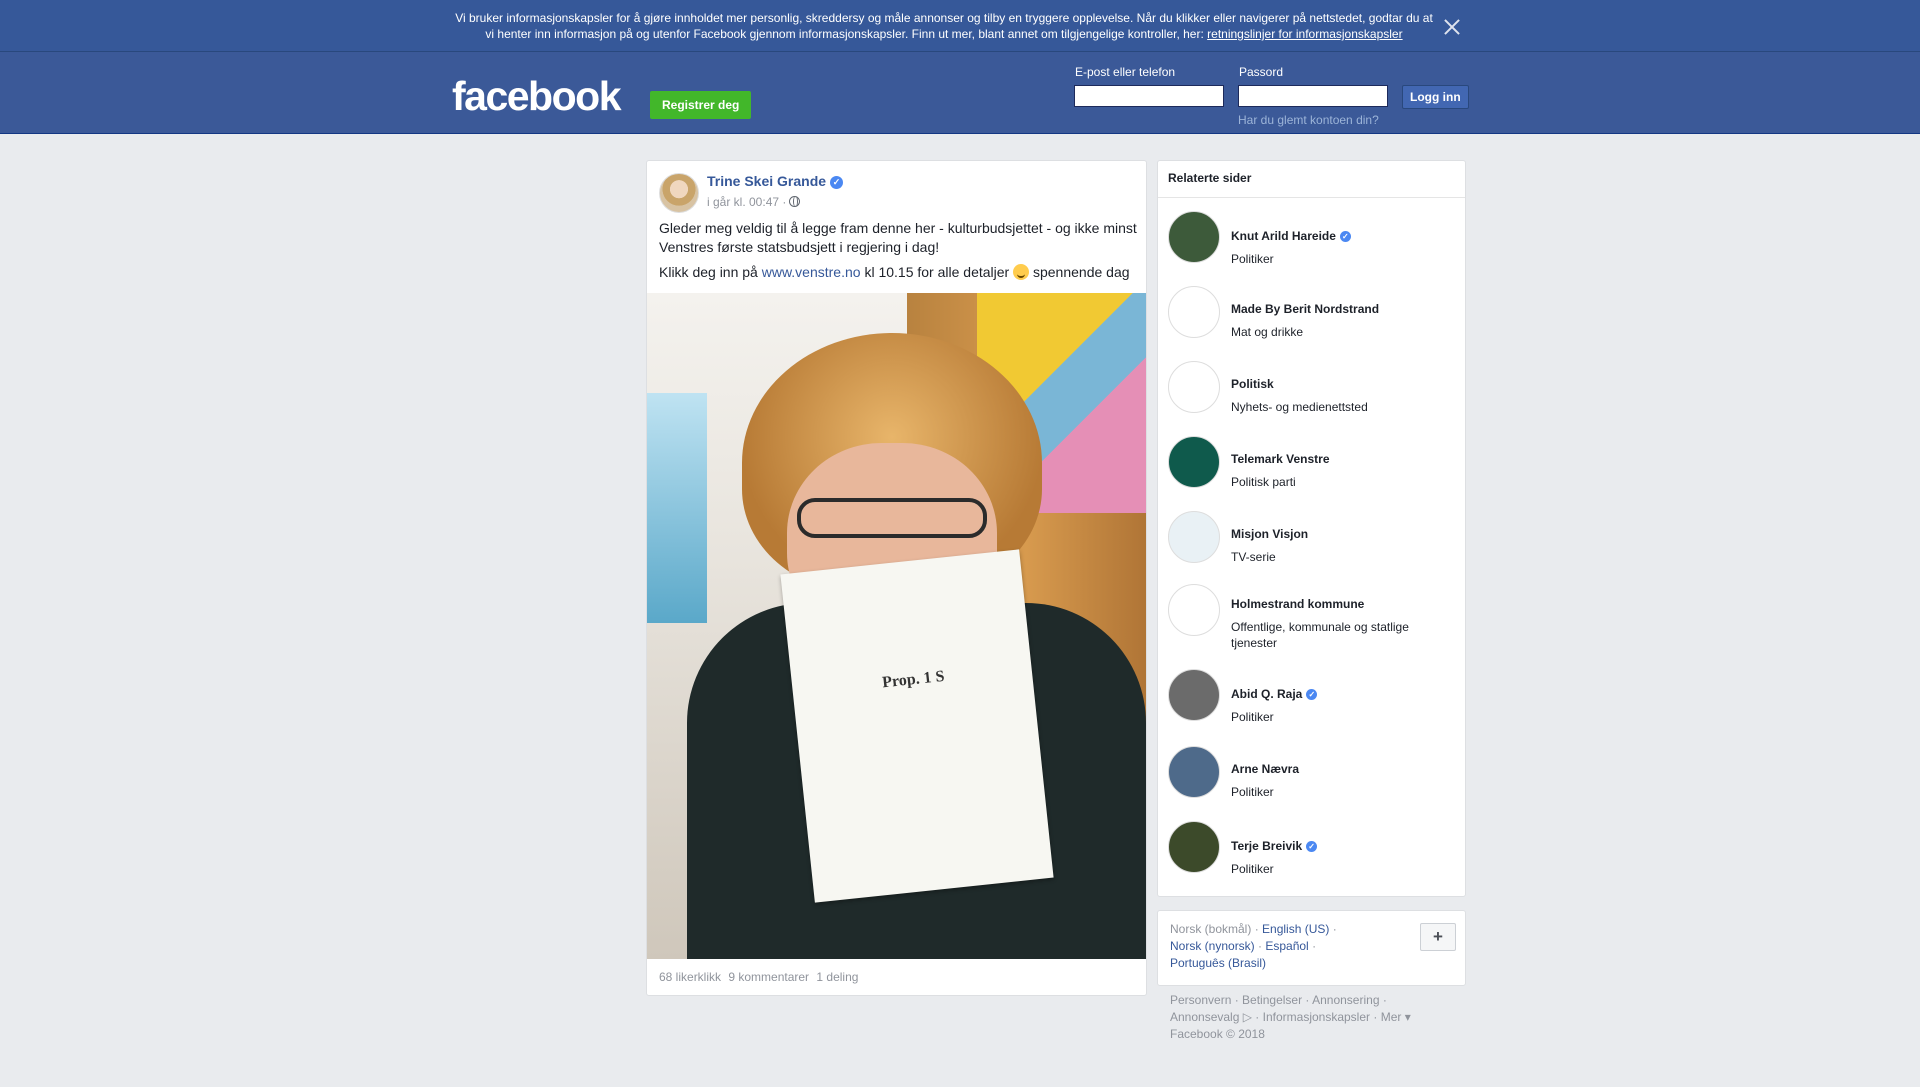  What do you see at coordinates (1438, 937) in the screenshot?
I see `more-languages-button: +` at bounding box center [1438, 937].